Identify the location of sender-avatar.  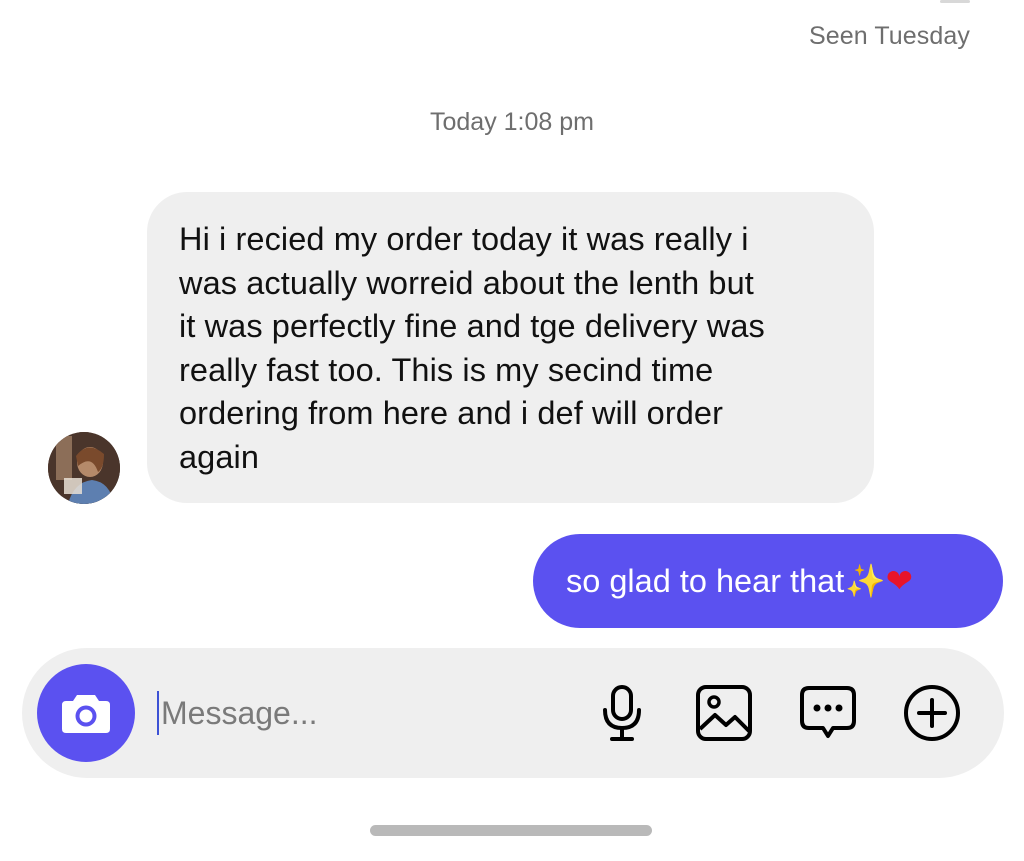
(84, 468).